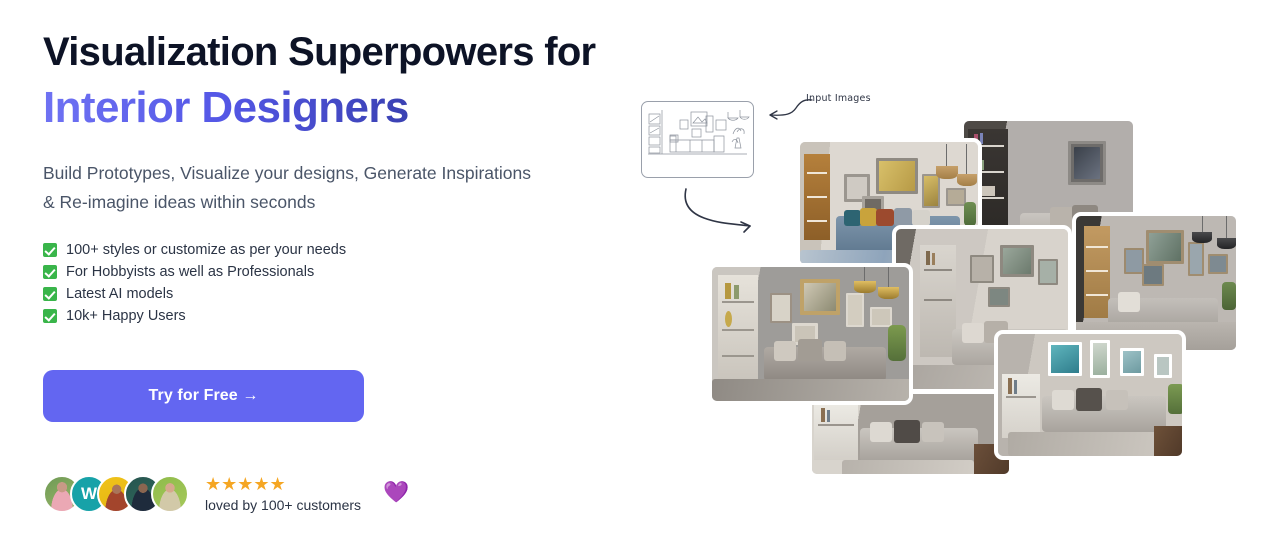  What do you see at coordinates (319, 52) in the screenshot?
I see `page-title: Visualization Superpowers for` at bounding box center [319, 52].